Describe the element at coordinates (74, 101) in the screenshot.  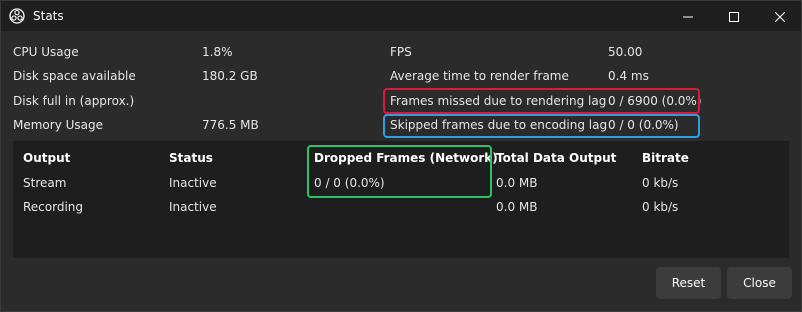
I see `disk-full-label: Disk full in (approx.)` at that location.